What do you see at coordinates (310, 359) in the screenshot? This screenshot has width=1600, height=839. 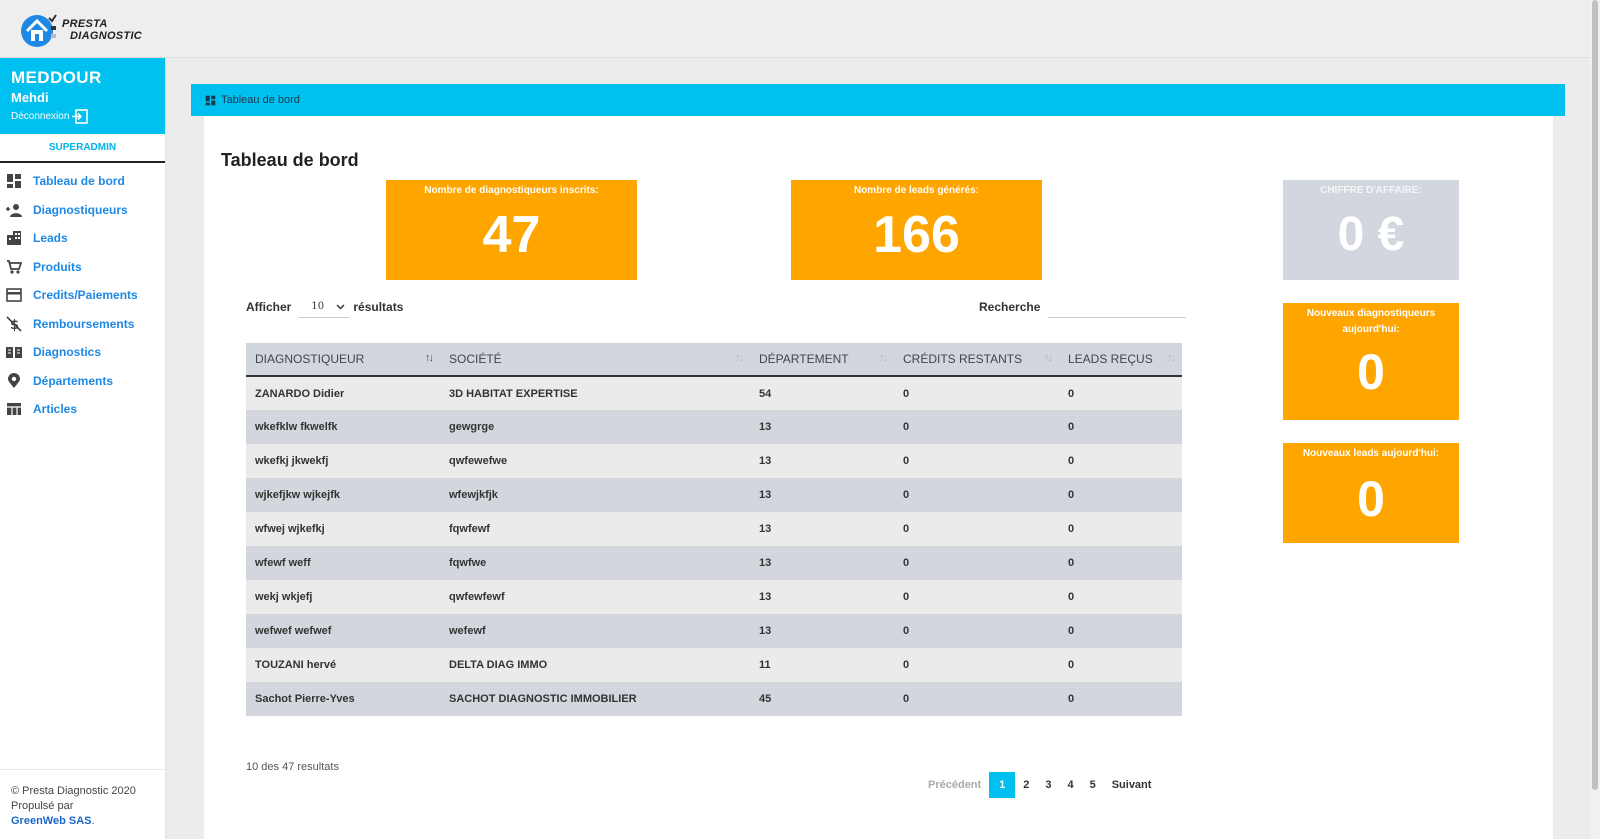 I see `column-header-label: DIAGNOSTIQUEUR` at bounding box center [310, 359].